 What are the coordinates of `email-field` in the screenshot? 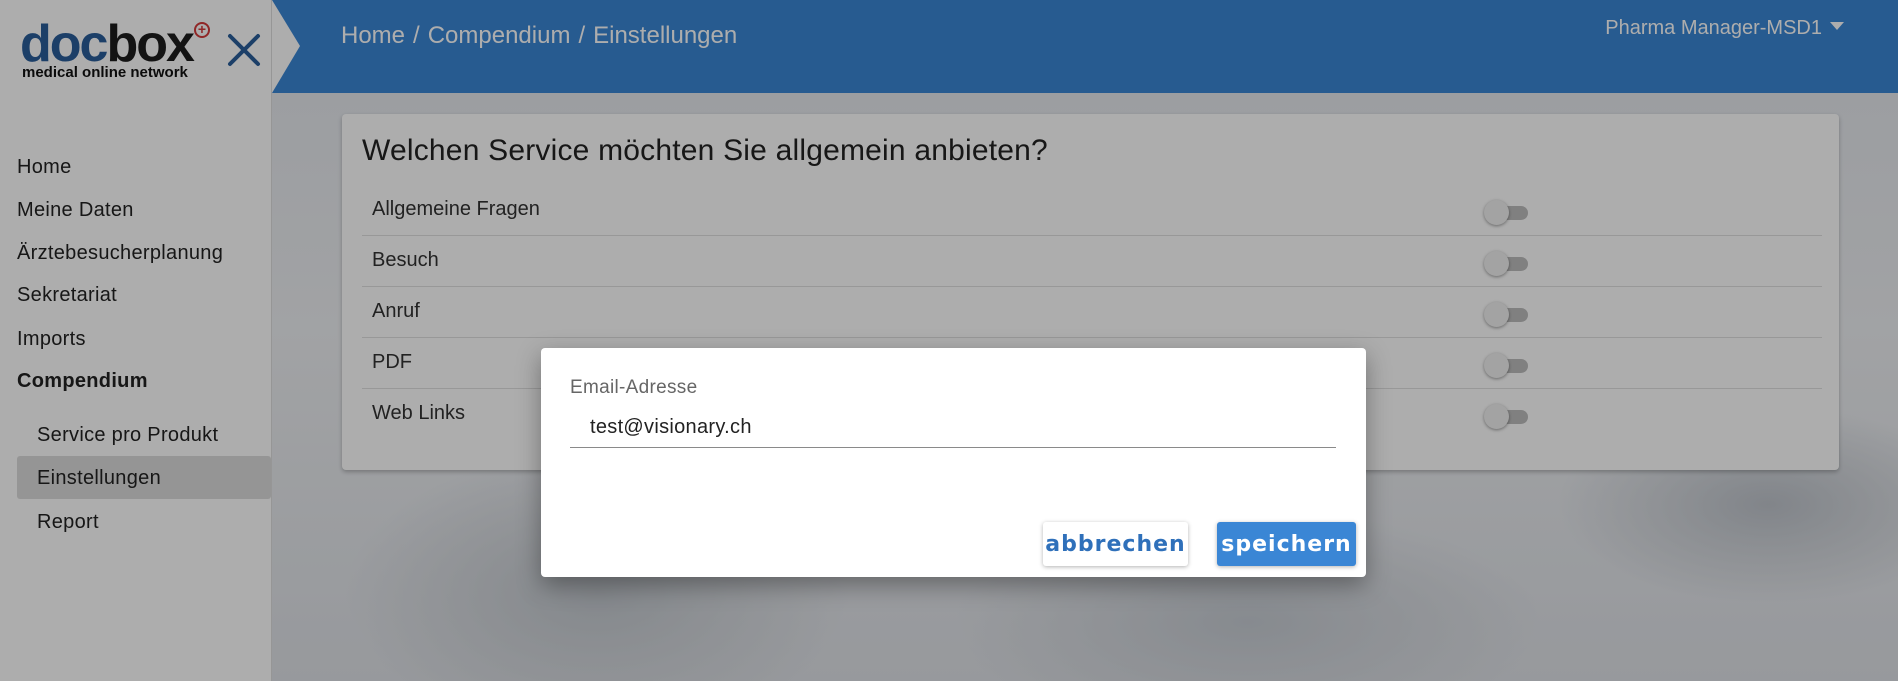 It's located at (953, 428).